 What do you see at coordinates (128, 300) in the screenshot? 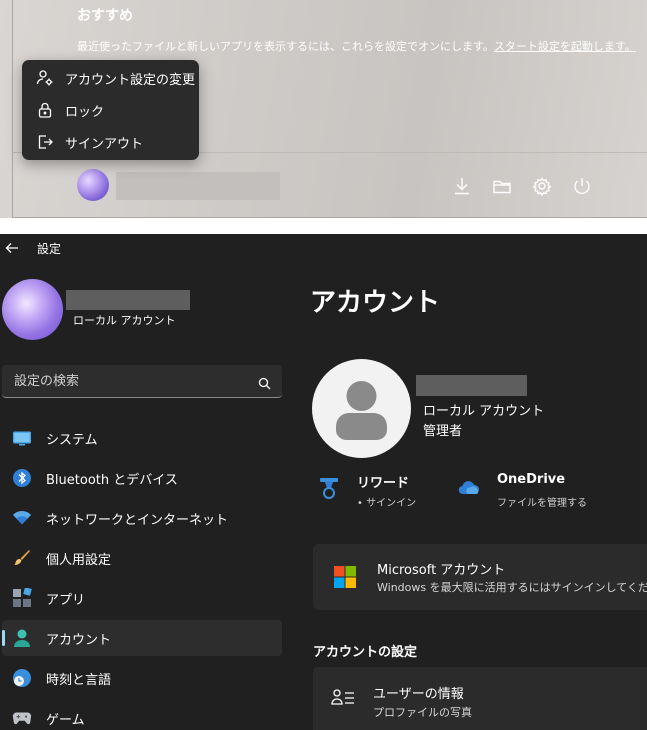
I see `profile-name-redacted` at bounding box center [128, 300].